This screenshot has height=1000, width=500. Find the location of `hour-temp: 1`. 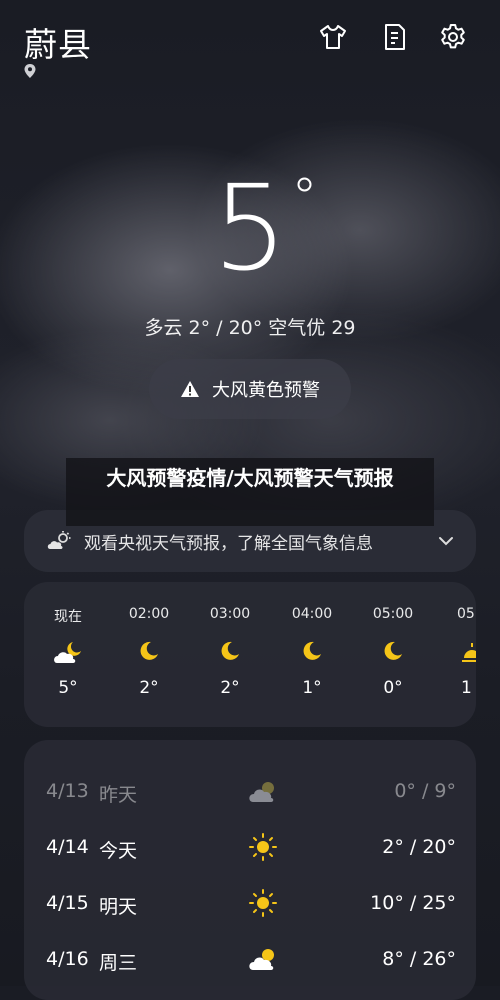

hour-temp: 1 is located at coordinates (466, 688).